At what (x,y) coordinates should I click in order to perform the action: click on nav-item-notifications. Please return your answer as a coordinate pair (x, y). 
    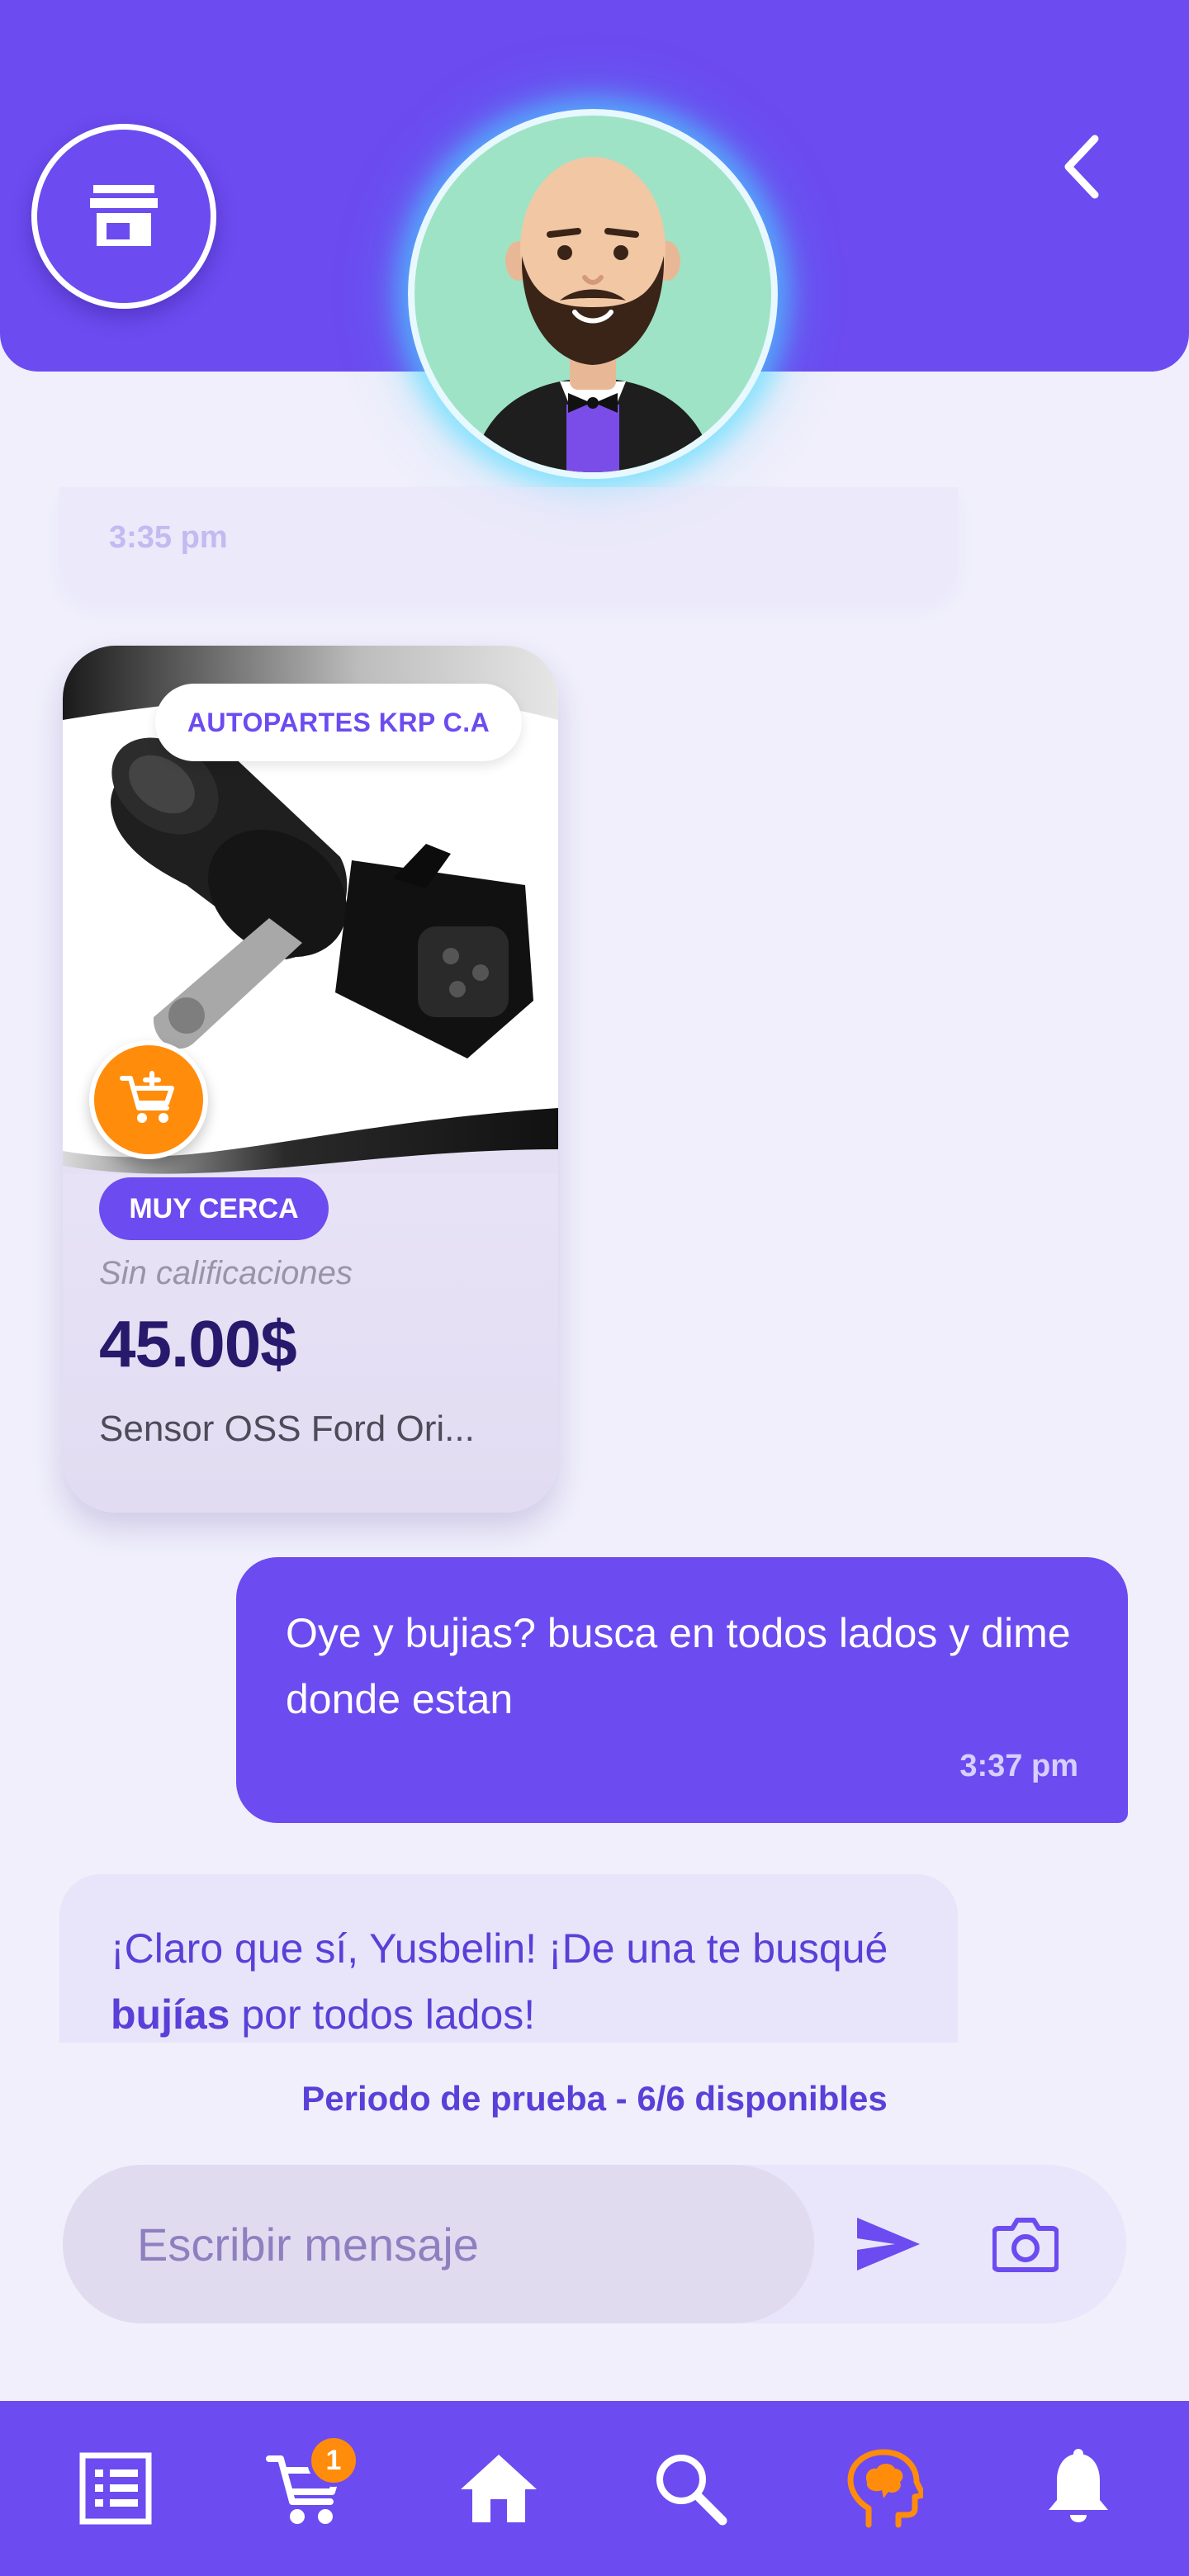
    Looking at the image, I should click on (1078, 2488).